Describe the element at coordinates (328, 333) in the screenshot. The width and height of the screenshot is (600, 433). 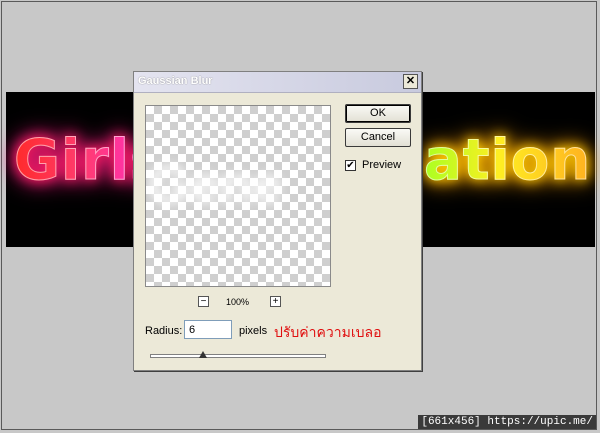
I see `annotation-text: ปรับค่าความเบลอ` at that location.